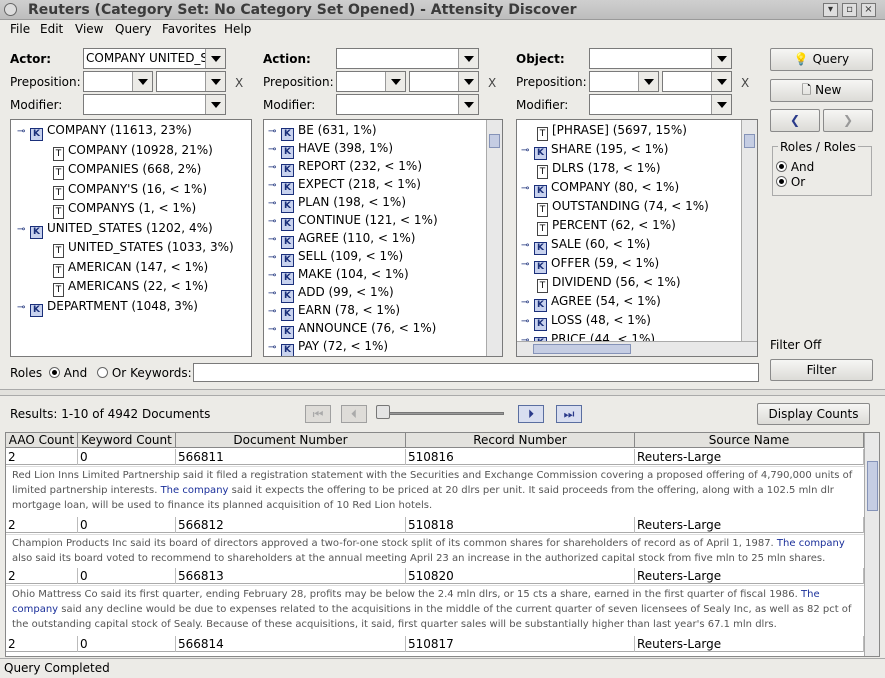  Describe the element at coordinates (239, 83) in the screenshot. I see `actor-clear-button: X` at that location.